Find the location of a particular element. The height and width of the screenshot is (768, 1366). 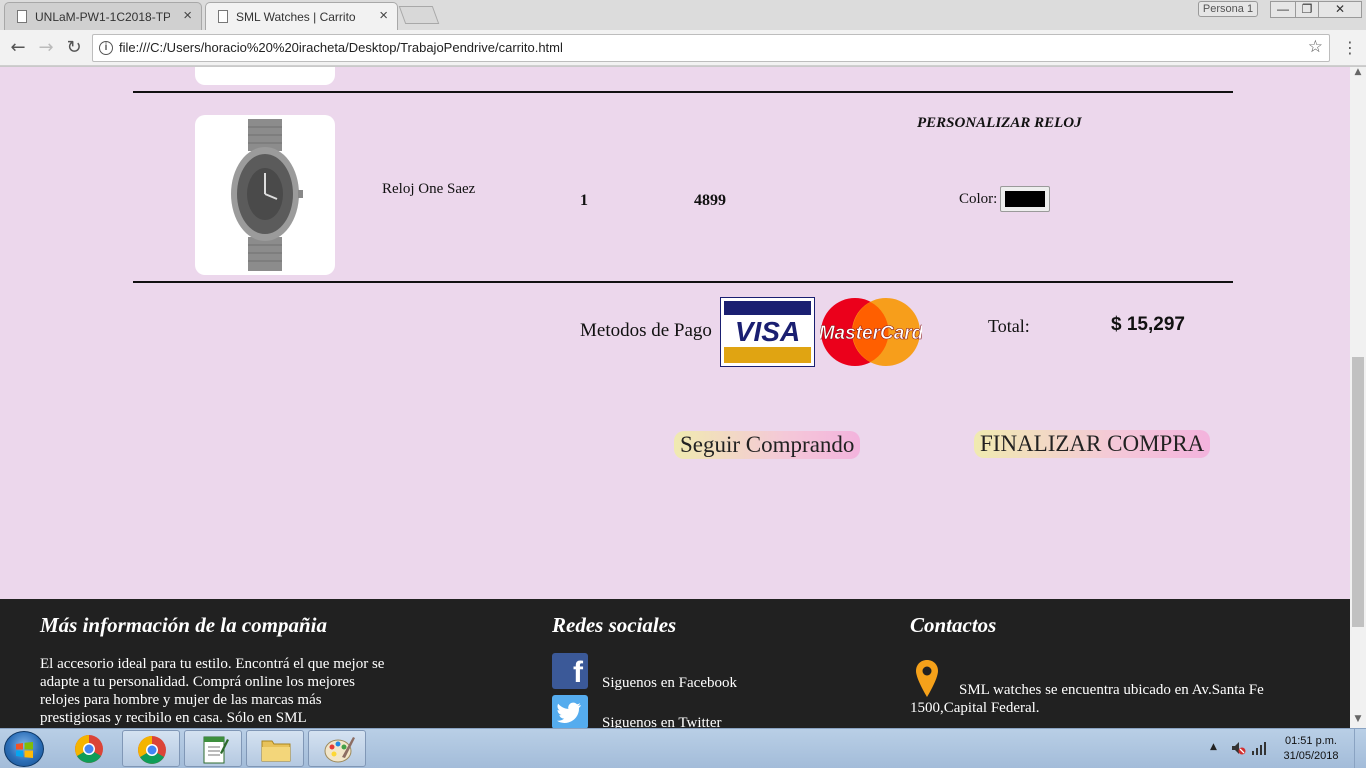

checkout-button: FINALIZAR COMPRA is located at coordinates (1092, 444).